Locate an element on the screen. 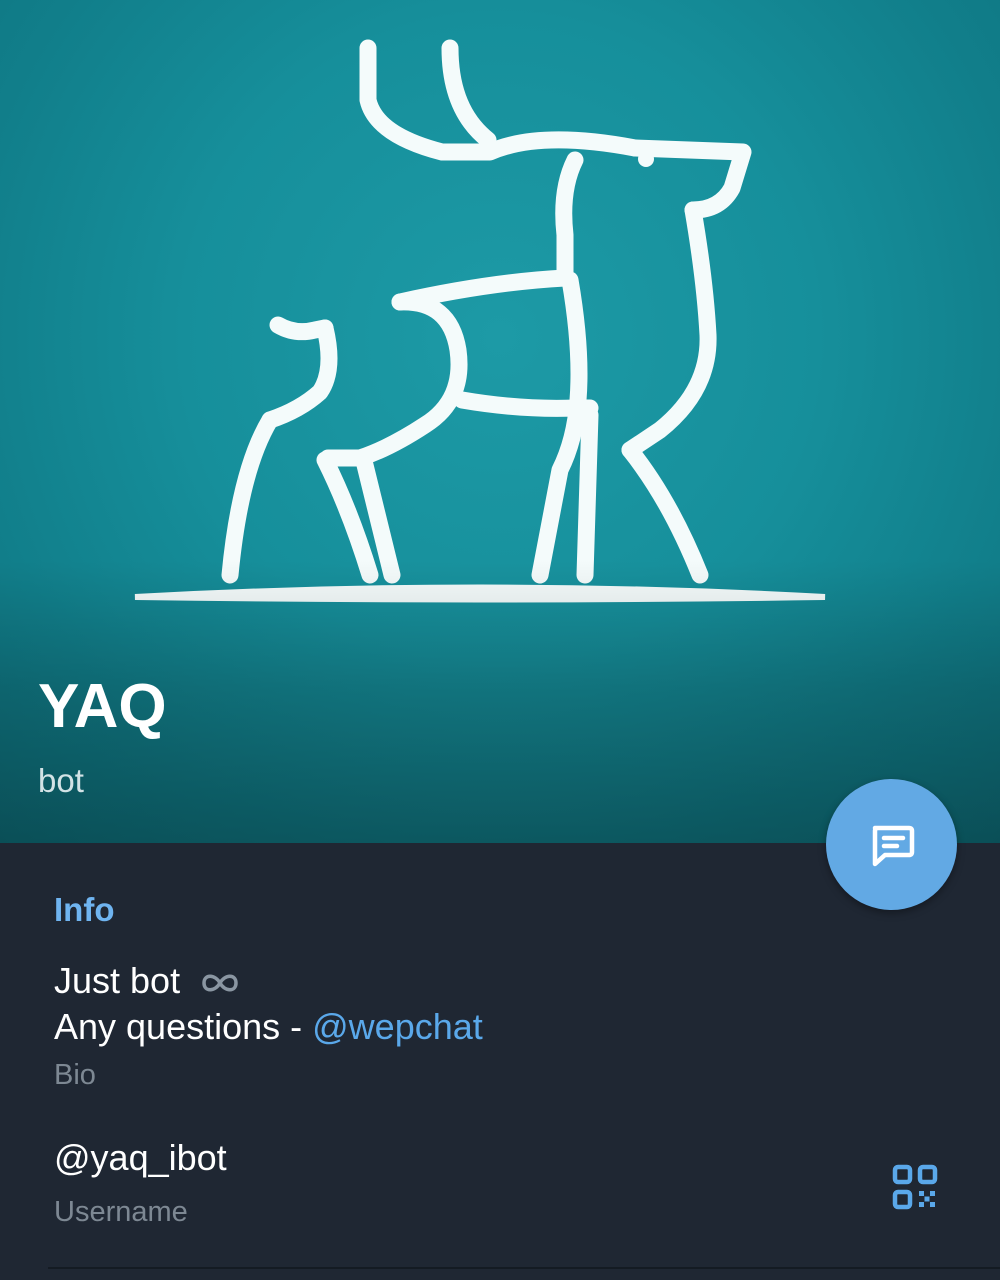 The width and height of the screenshot is (1000, 1280). profile-status: bot is located at coordinates (61, 780).